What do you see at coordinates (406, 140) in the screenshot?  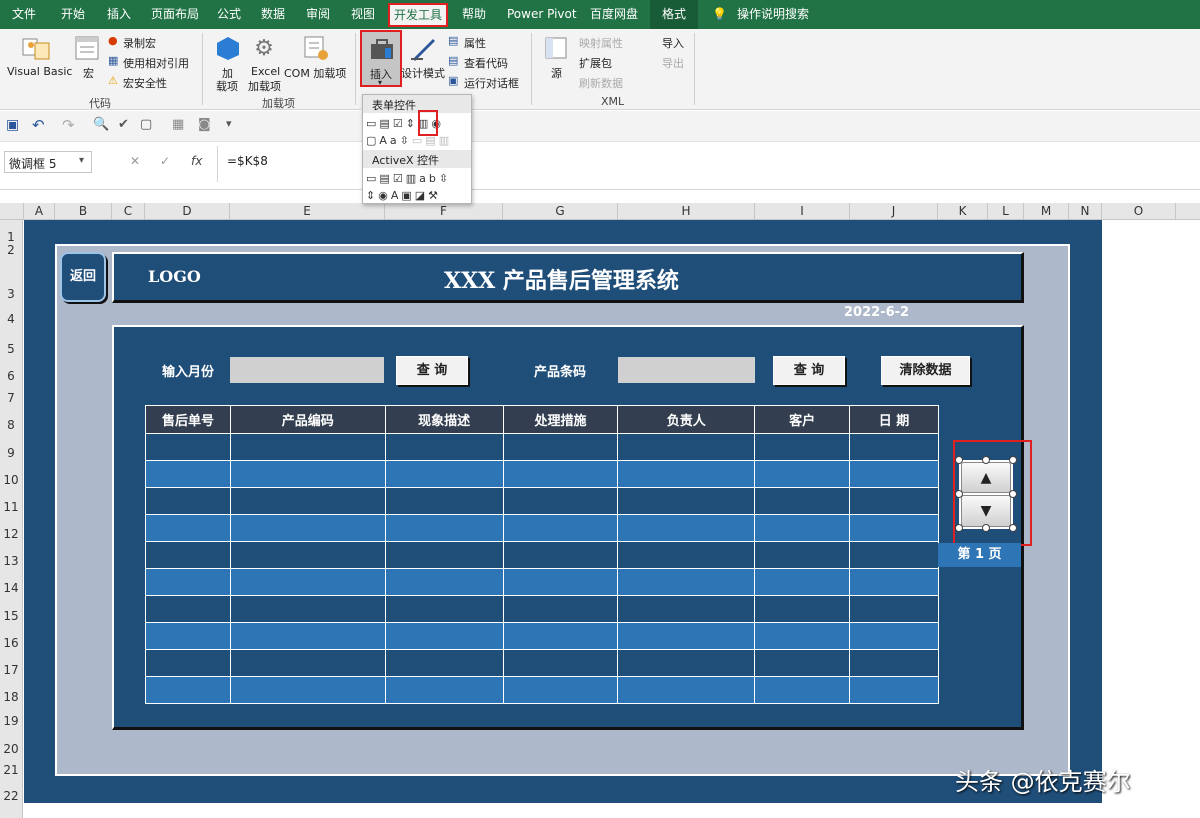 I see `scroll-bar-control-icon: ⇳` at bounding box center [406, 140].